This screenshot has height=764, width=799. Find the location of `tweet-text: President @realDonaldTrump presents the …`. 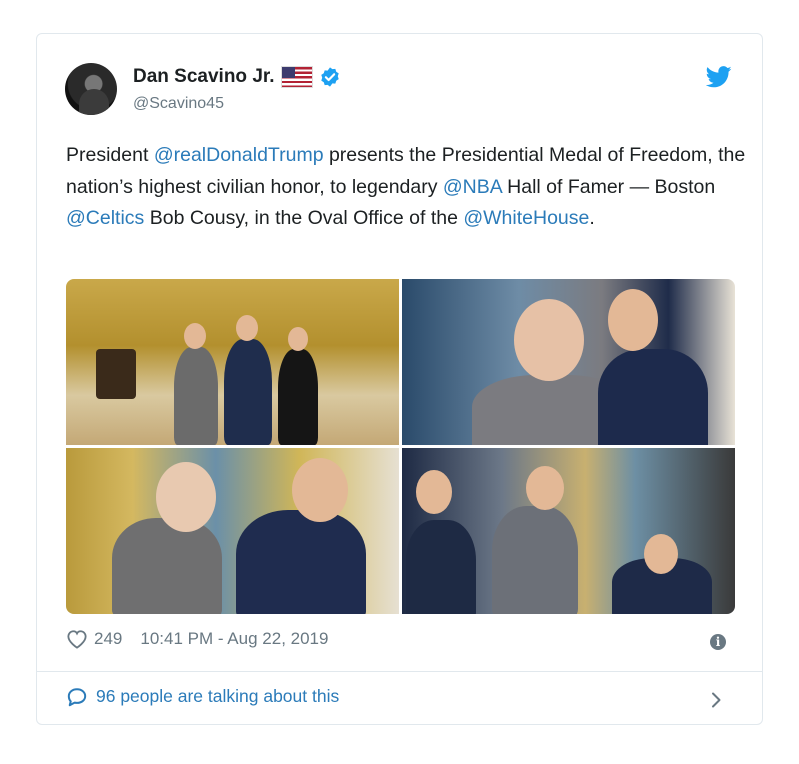

tweet-text: President @realDonaldTrump presents the … is located at coordinates (406, 187).